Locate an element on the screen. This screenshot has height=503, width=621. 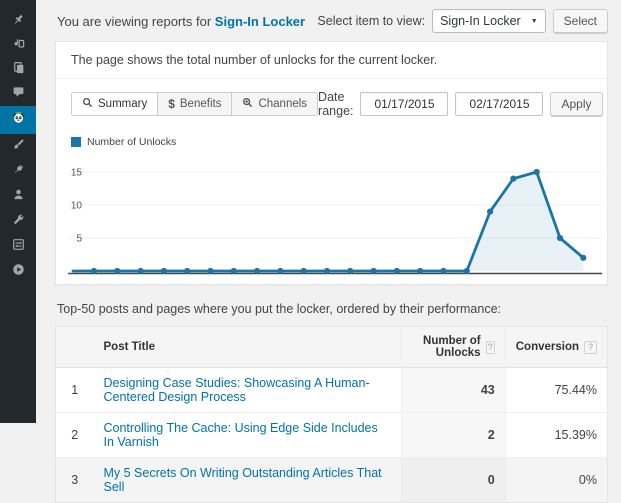
chevron-down-icon: ▼ is located at coordinates (534, 21).